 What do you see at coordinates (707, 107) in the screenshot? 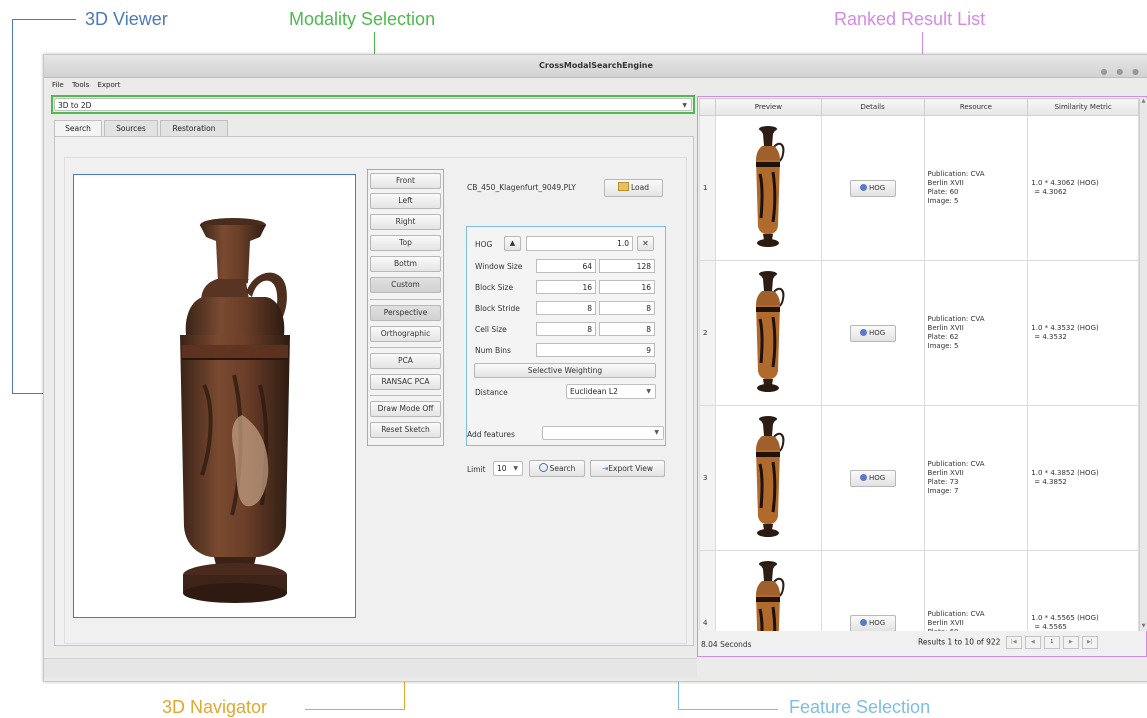
I see `column-header-index` at bounding box center [707, 107].